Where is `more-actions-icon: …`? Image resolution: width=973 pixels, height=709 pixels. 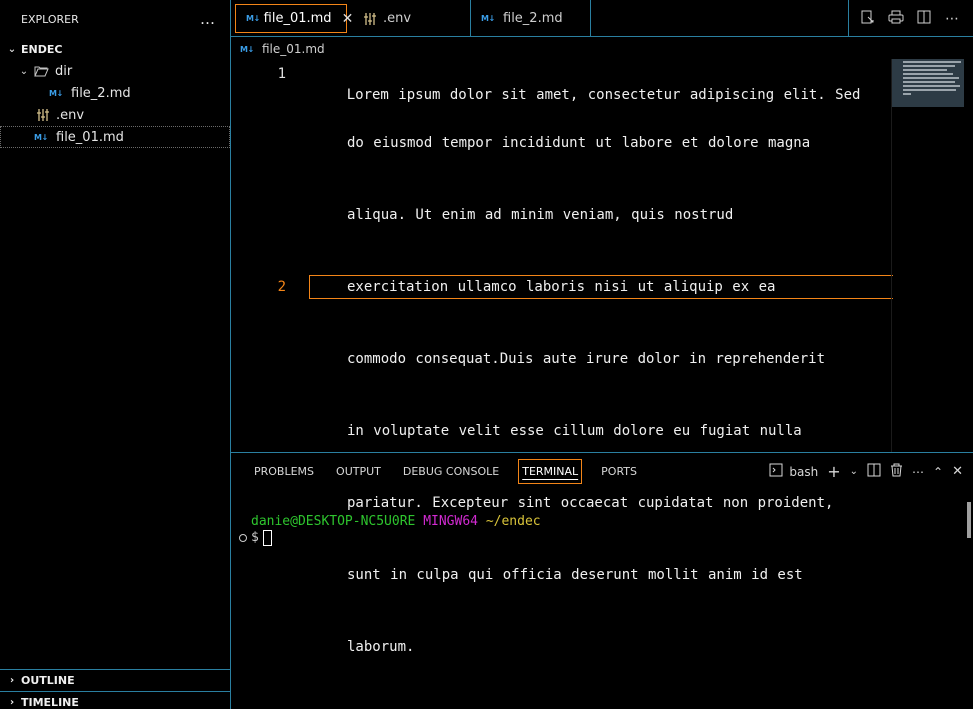 more-actions-icon: … is located at coordinates (208, 19).